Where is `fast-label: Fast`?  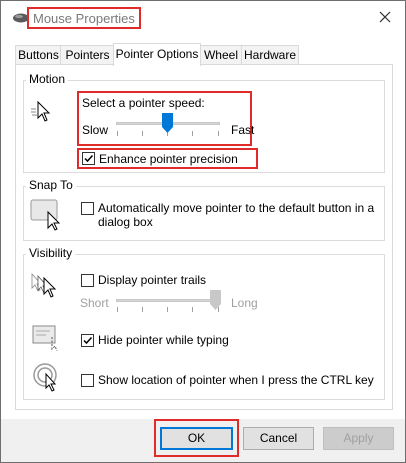
fast-label: Fast is located at coordinates (243, 130).